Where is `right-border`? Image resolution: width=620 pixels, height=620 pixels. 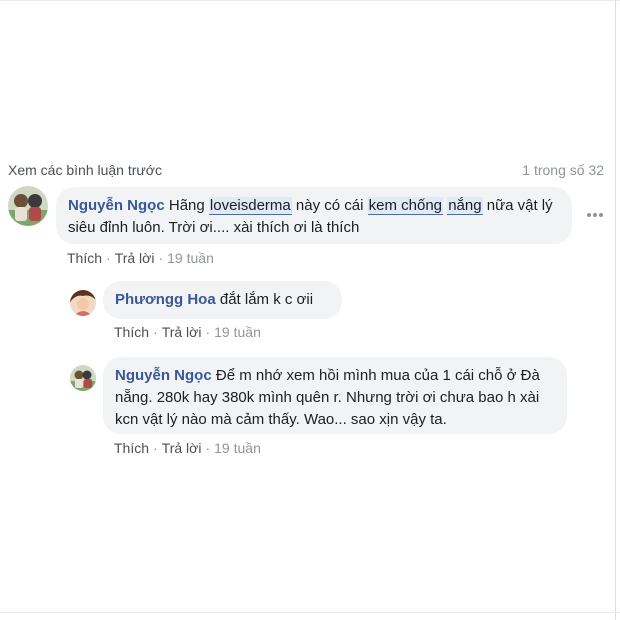
right-border is located at coordinates (615, 310).